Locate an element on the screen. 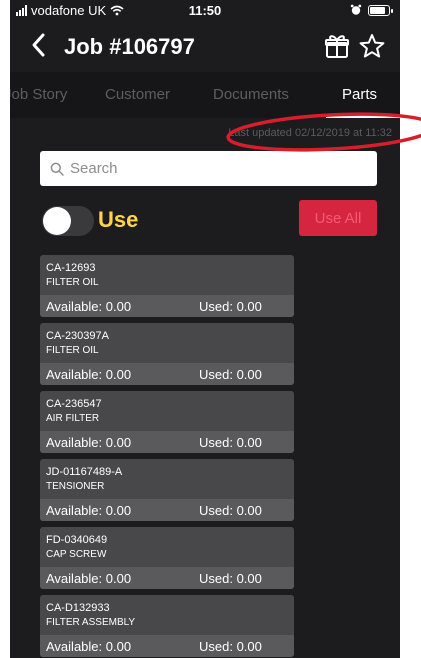 Image resolution: width=421 pixels, height=658 pixels. toggle-knob is located at coordinates (57, 221).